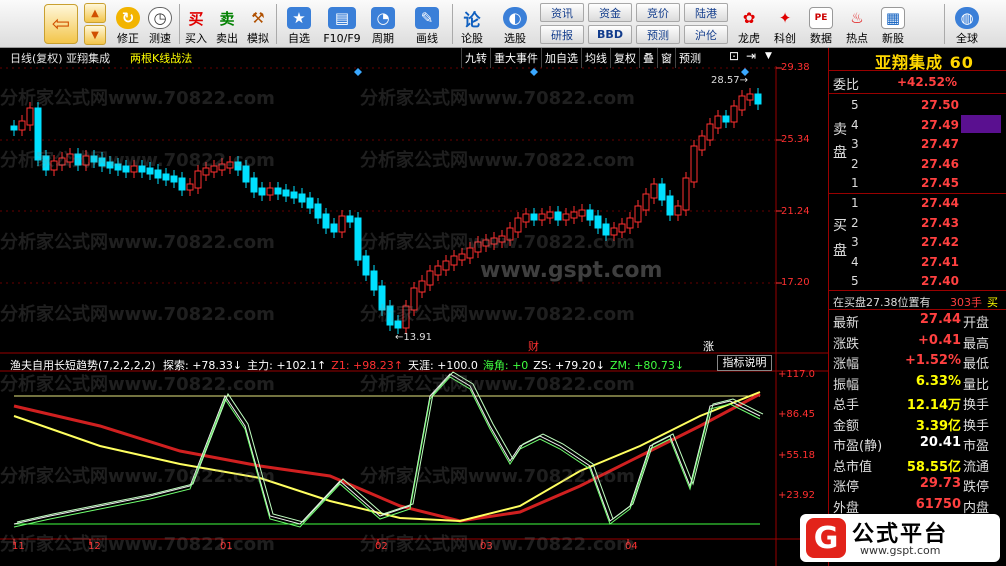  What do you see at coordinates (533, 346) in the screenshot?
I see `event-label-finance: 财` at bounding box center [533, 346].